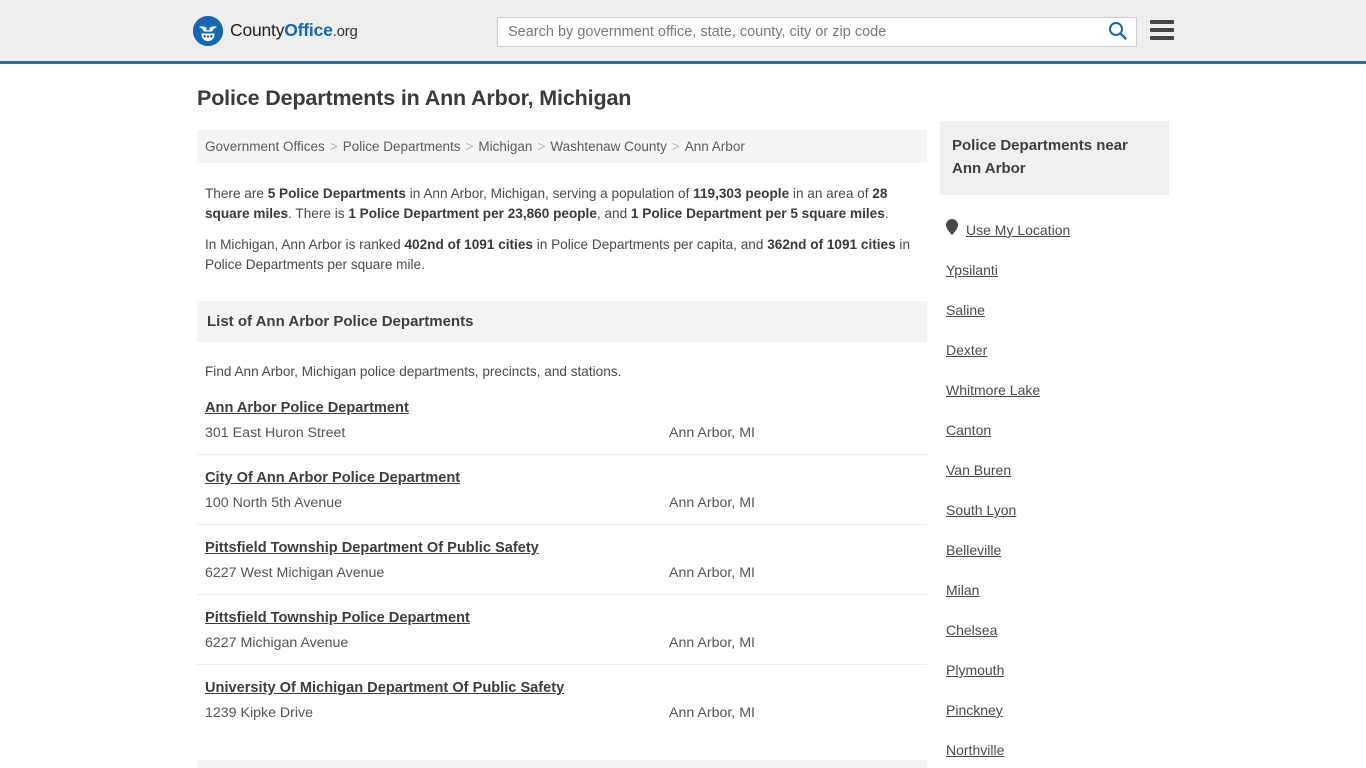 This screenshot has height=768, width=1366. I want to click on list-section-heading: List of Ann Arbor Police Departments, so click(562, 321).